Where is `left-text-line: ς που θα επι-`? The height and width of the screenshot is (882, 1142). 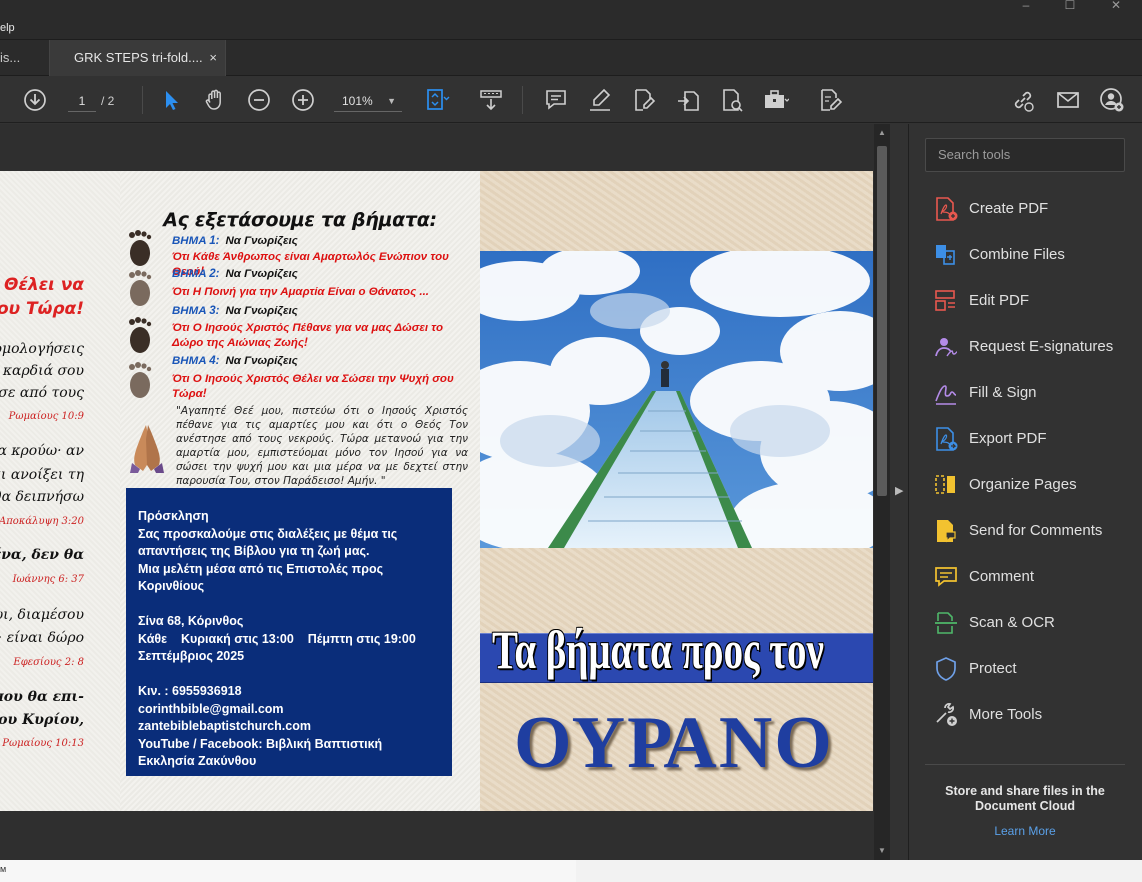 left-text-line: ς που θα επι- is located at coordinates (42, 697).